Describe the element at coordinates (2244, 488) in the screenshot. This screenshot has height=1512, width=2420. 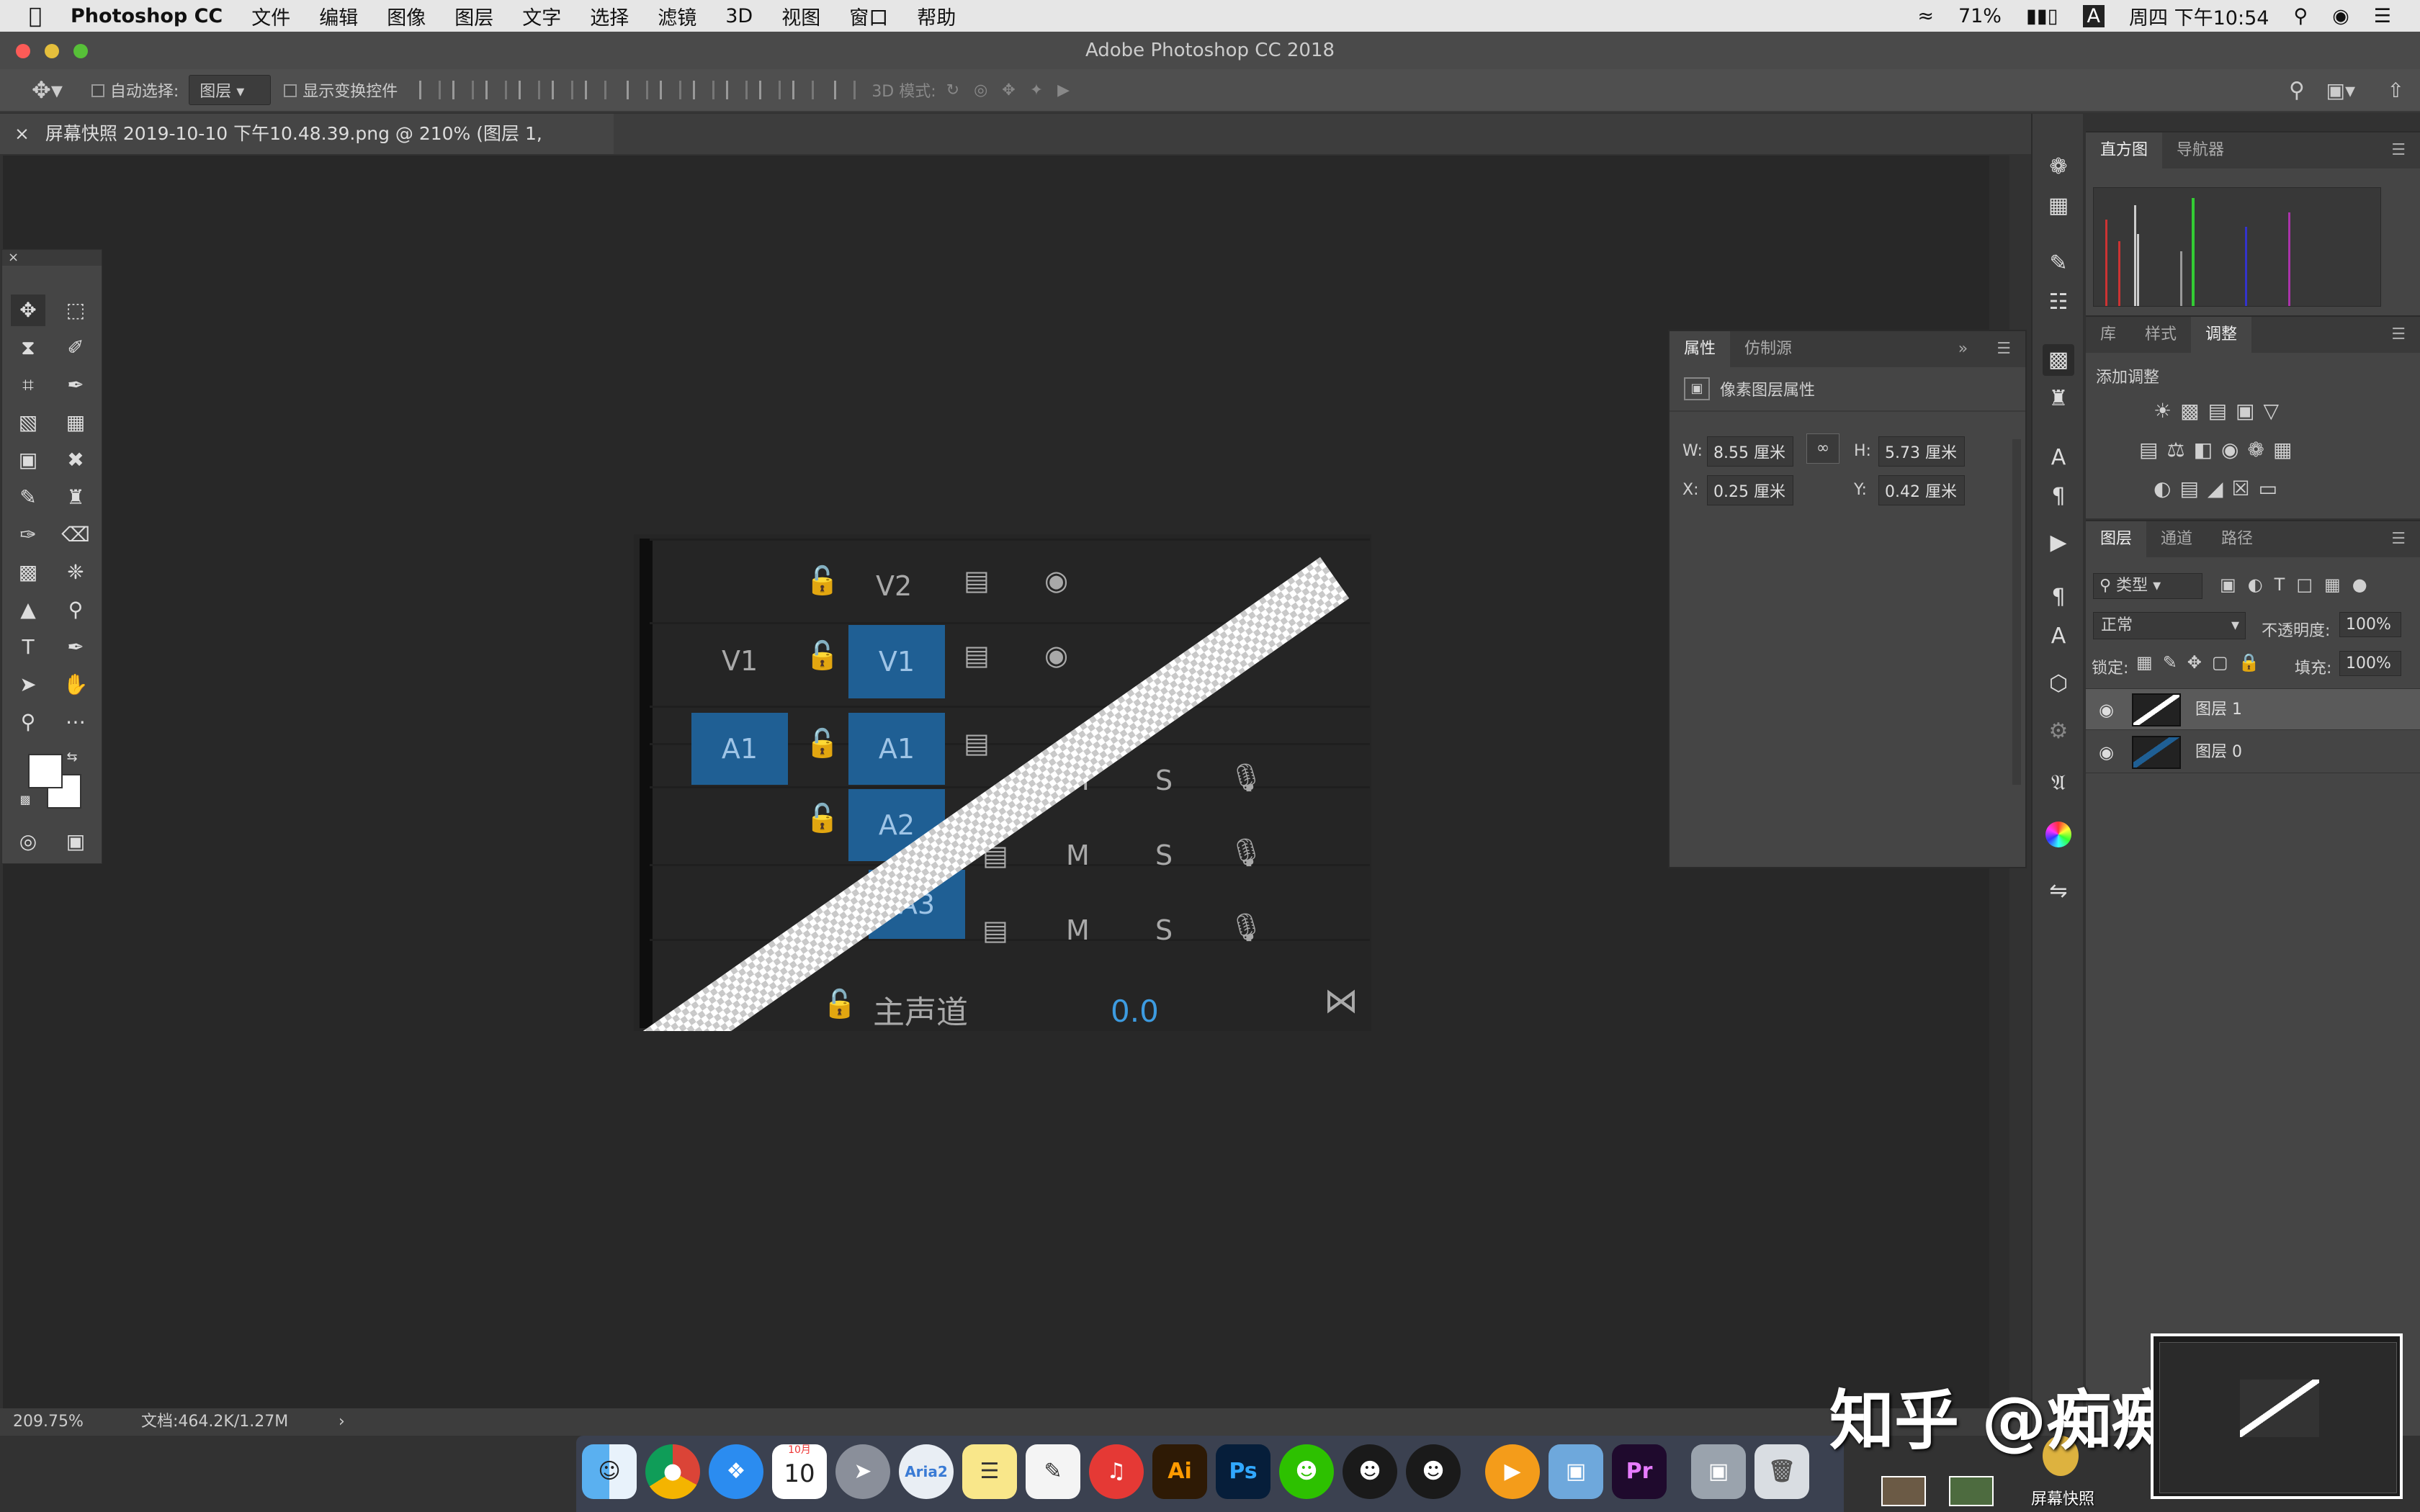
I see `selective-color-icon: ☒` at that location.